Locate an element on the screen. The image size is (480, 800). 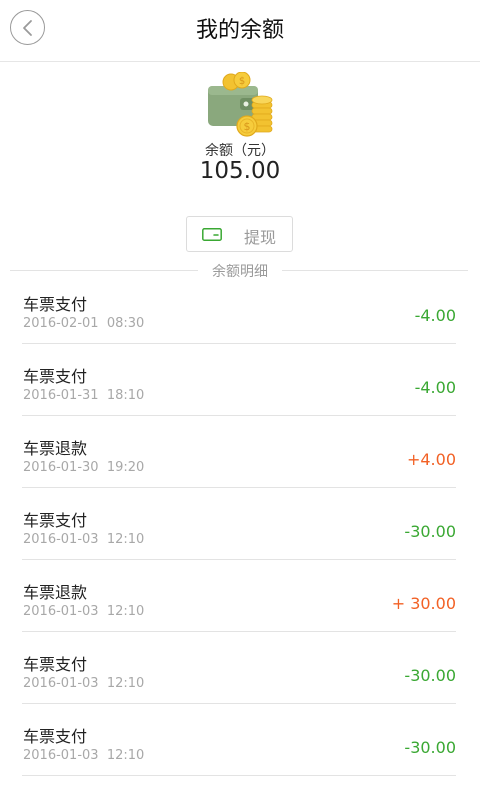
list-item: 车票退款 2016-01-30 19:20 +4.00 is located at coordinates (240, 452).